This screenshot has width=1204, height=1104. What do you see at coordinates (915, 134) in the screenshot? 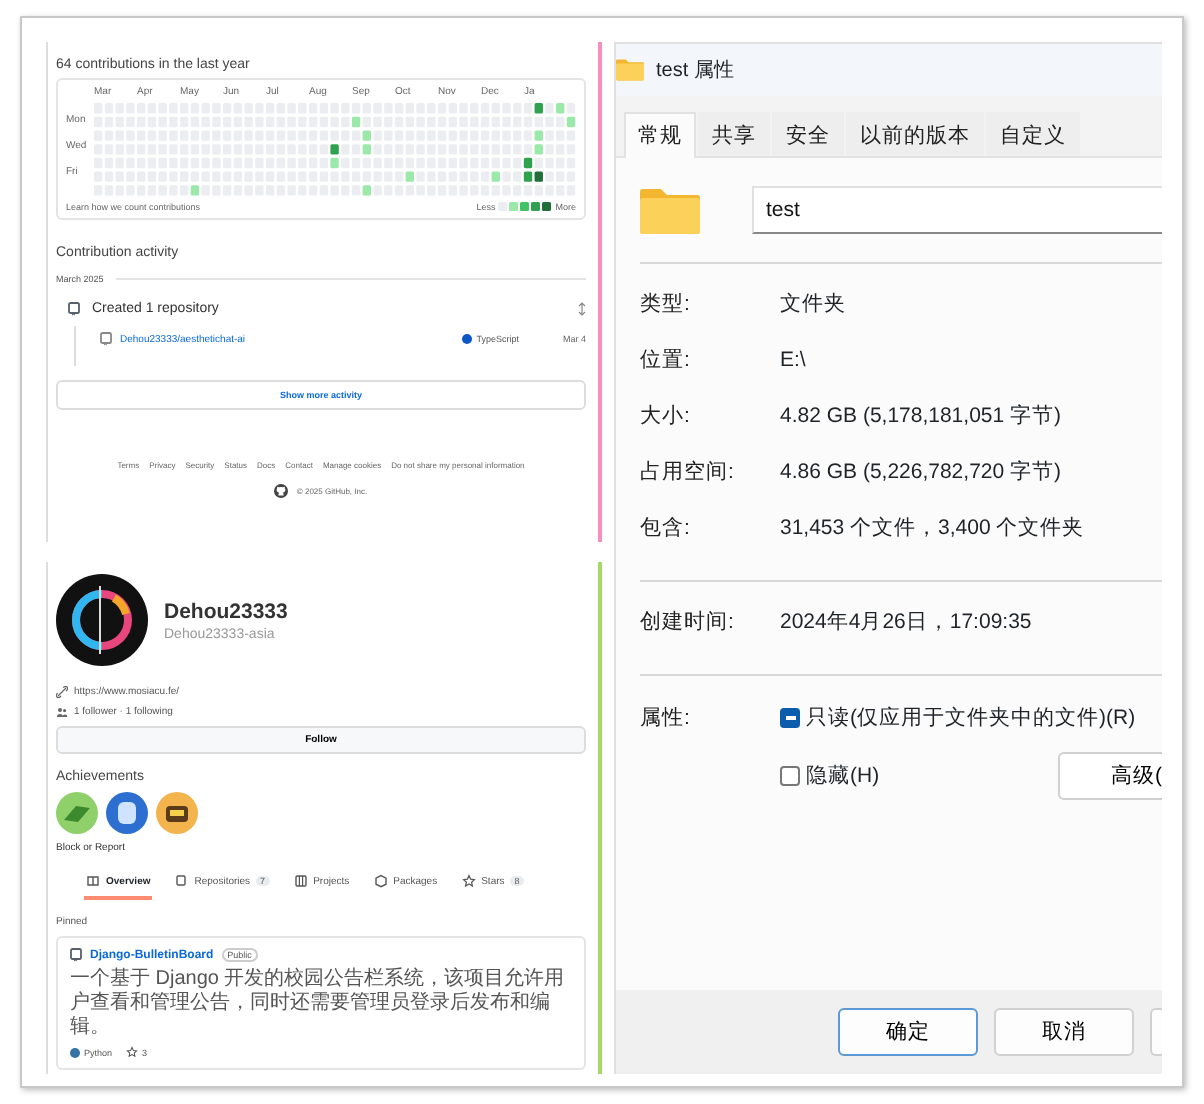
I see `dialog-tab: 以前的版本` at bounding box center [915, 134].